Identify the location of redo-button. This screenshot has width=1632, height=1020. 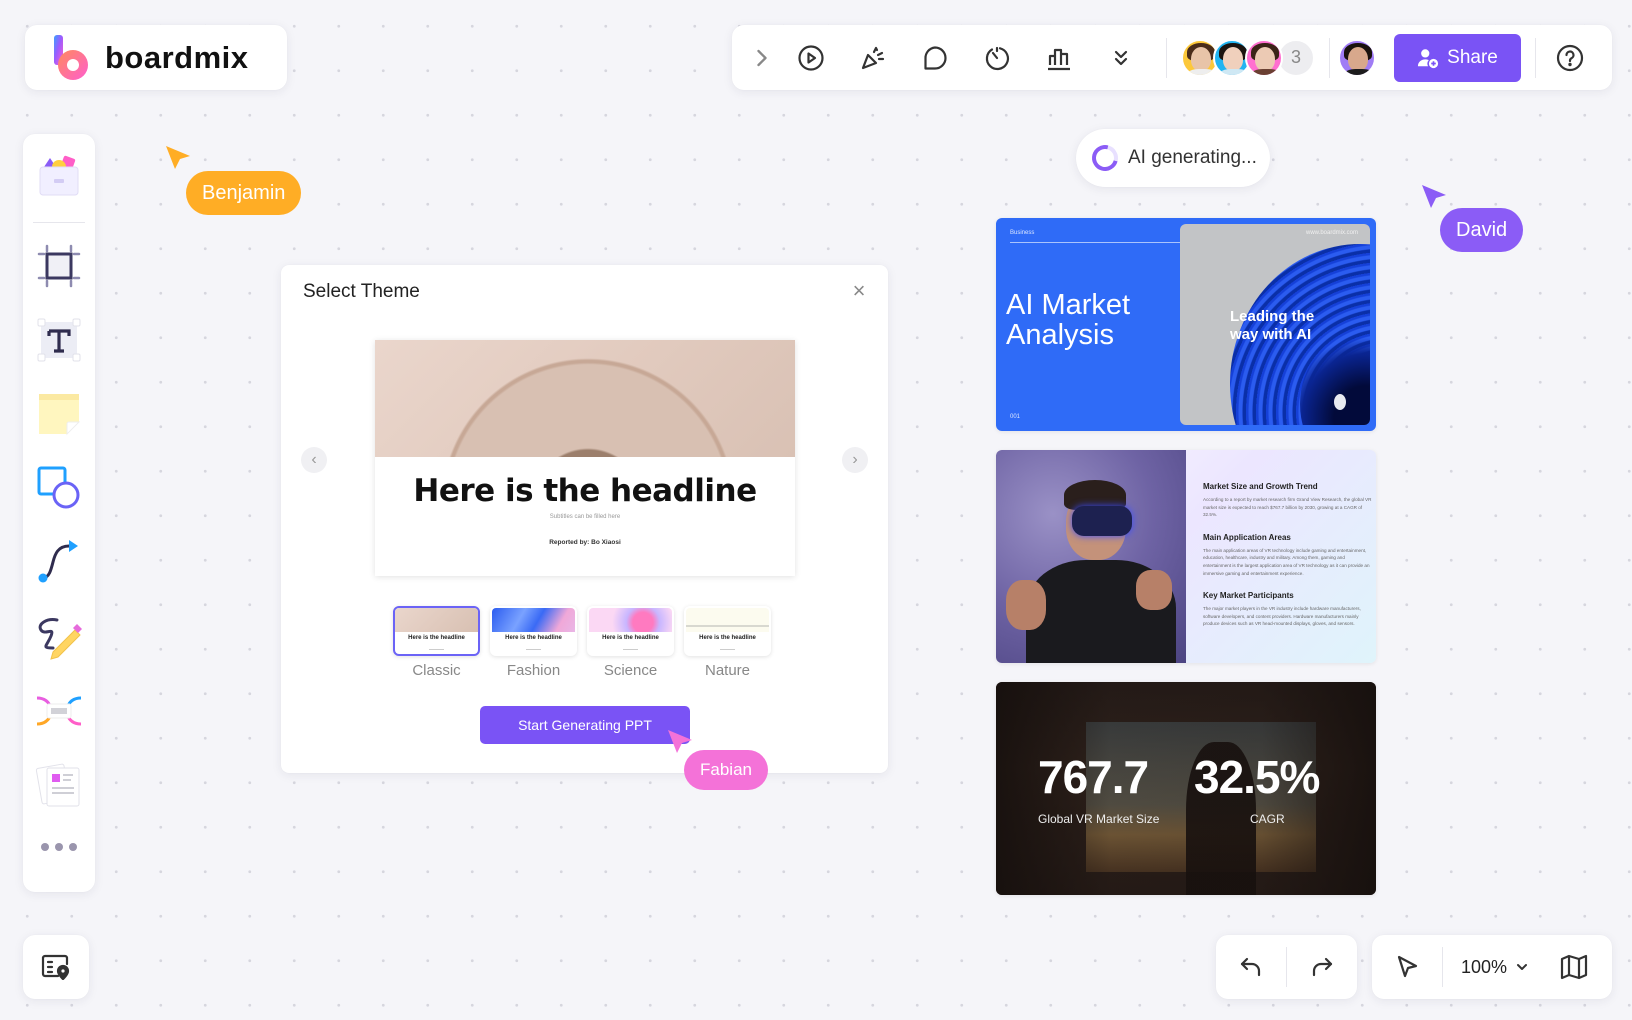
(1322, 967).